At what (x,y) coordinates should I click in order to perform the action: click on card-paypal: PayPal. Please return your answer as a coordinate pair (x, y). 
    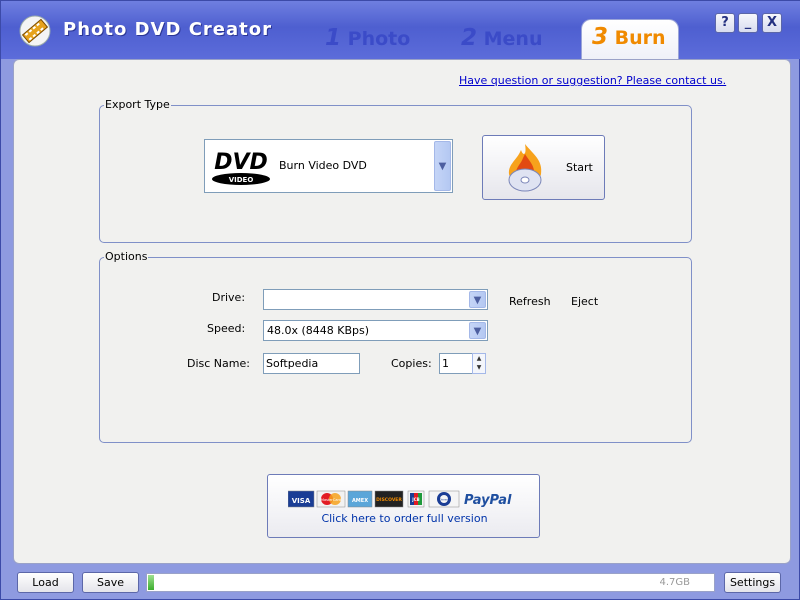
    Looking at the image, I should click on (488, 500).